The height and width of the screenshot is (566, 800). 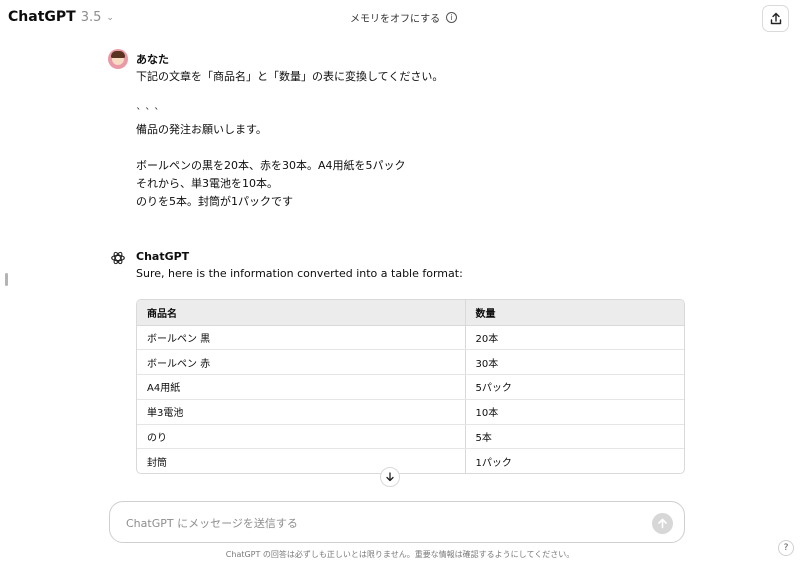 I want to click on cell-product: ボールペン 黒, so click(x=301, y=338).